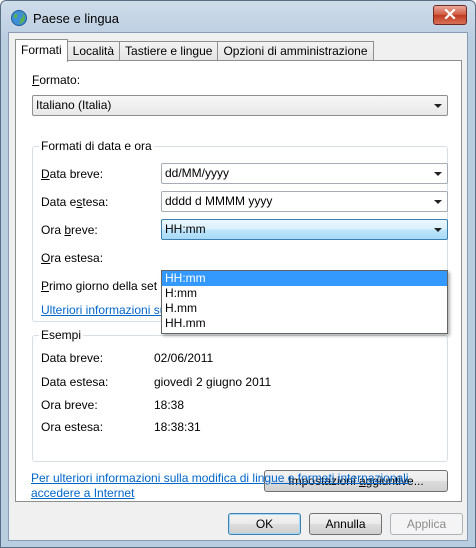 Image resolution: width=476 pixels, height=548 pixels. Describe the element at coordinates (72, 358) in the screenshot. I see `example-short-date-label: Data breve:` at that location.